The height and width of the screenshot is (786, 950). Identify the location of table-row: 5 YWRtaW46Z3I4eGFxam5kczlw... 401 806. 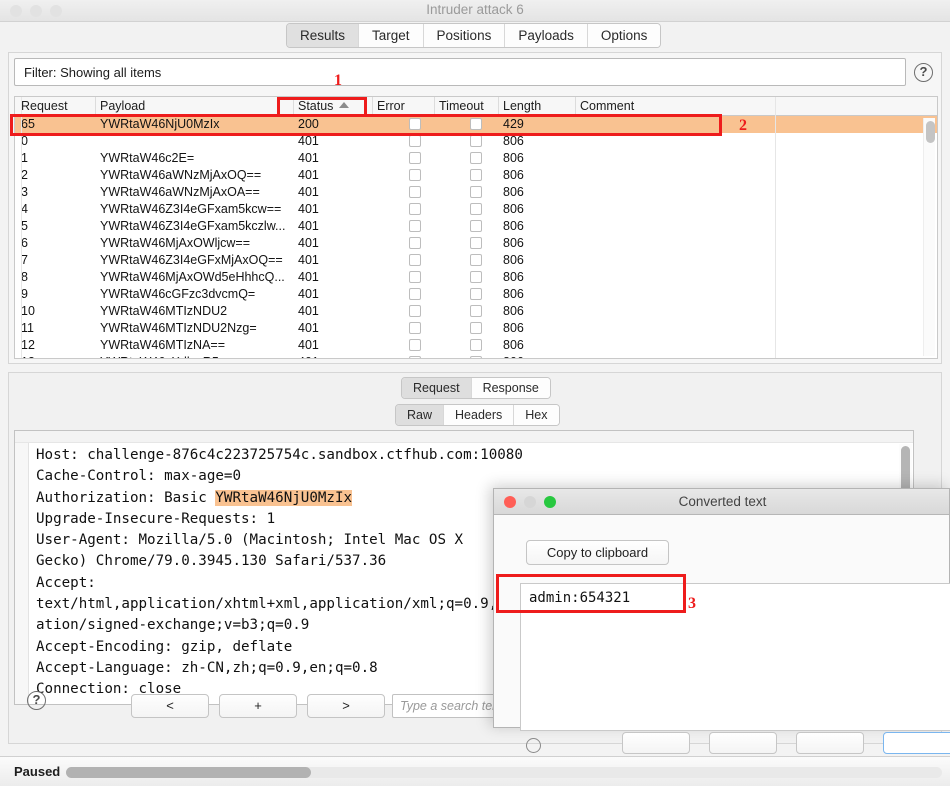
(476, 226).